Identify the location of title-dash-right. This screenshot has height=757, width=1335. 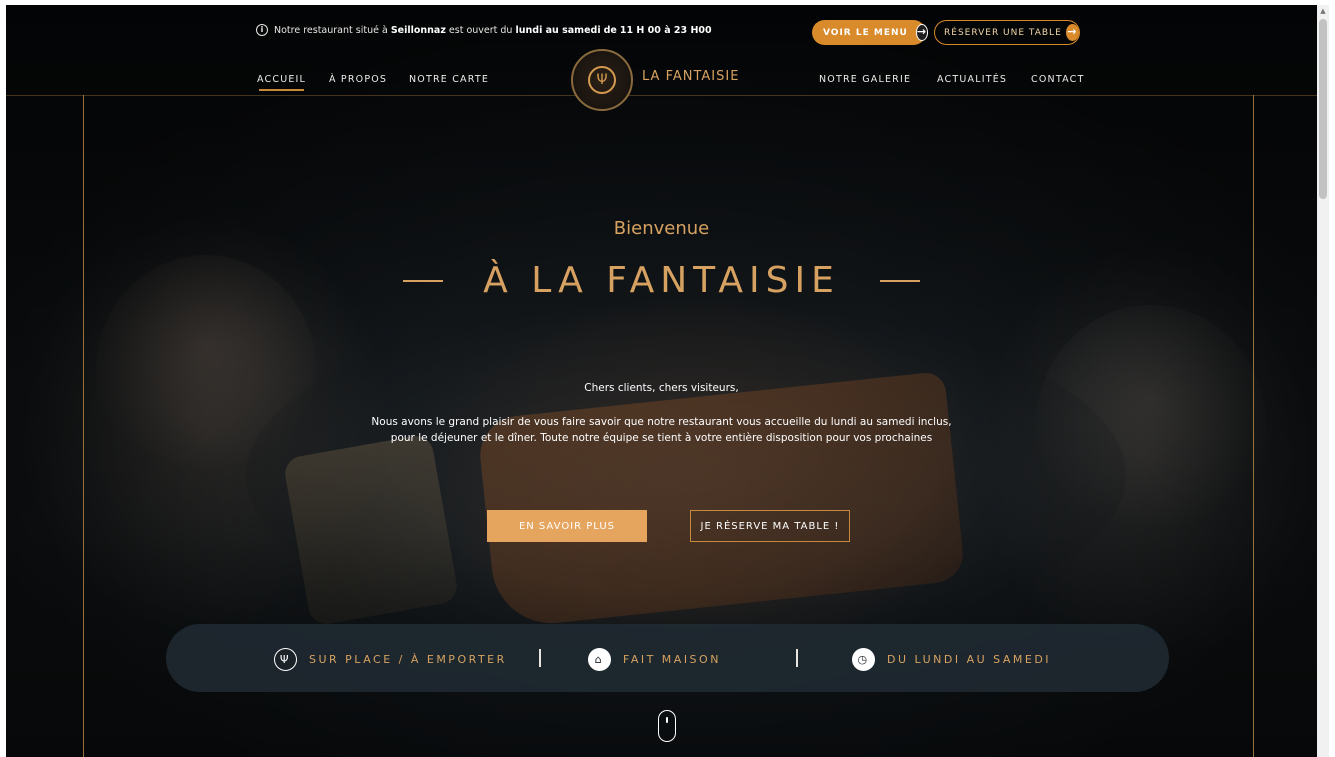
(899, 280).